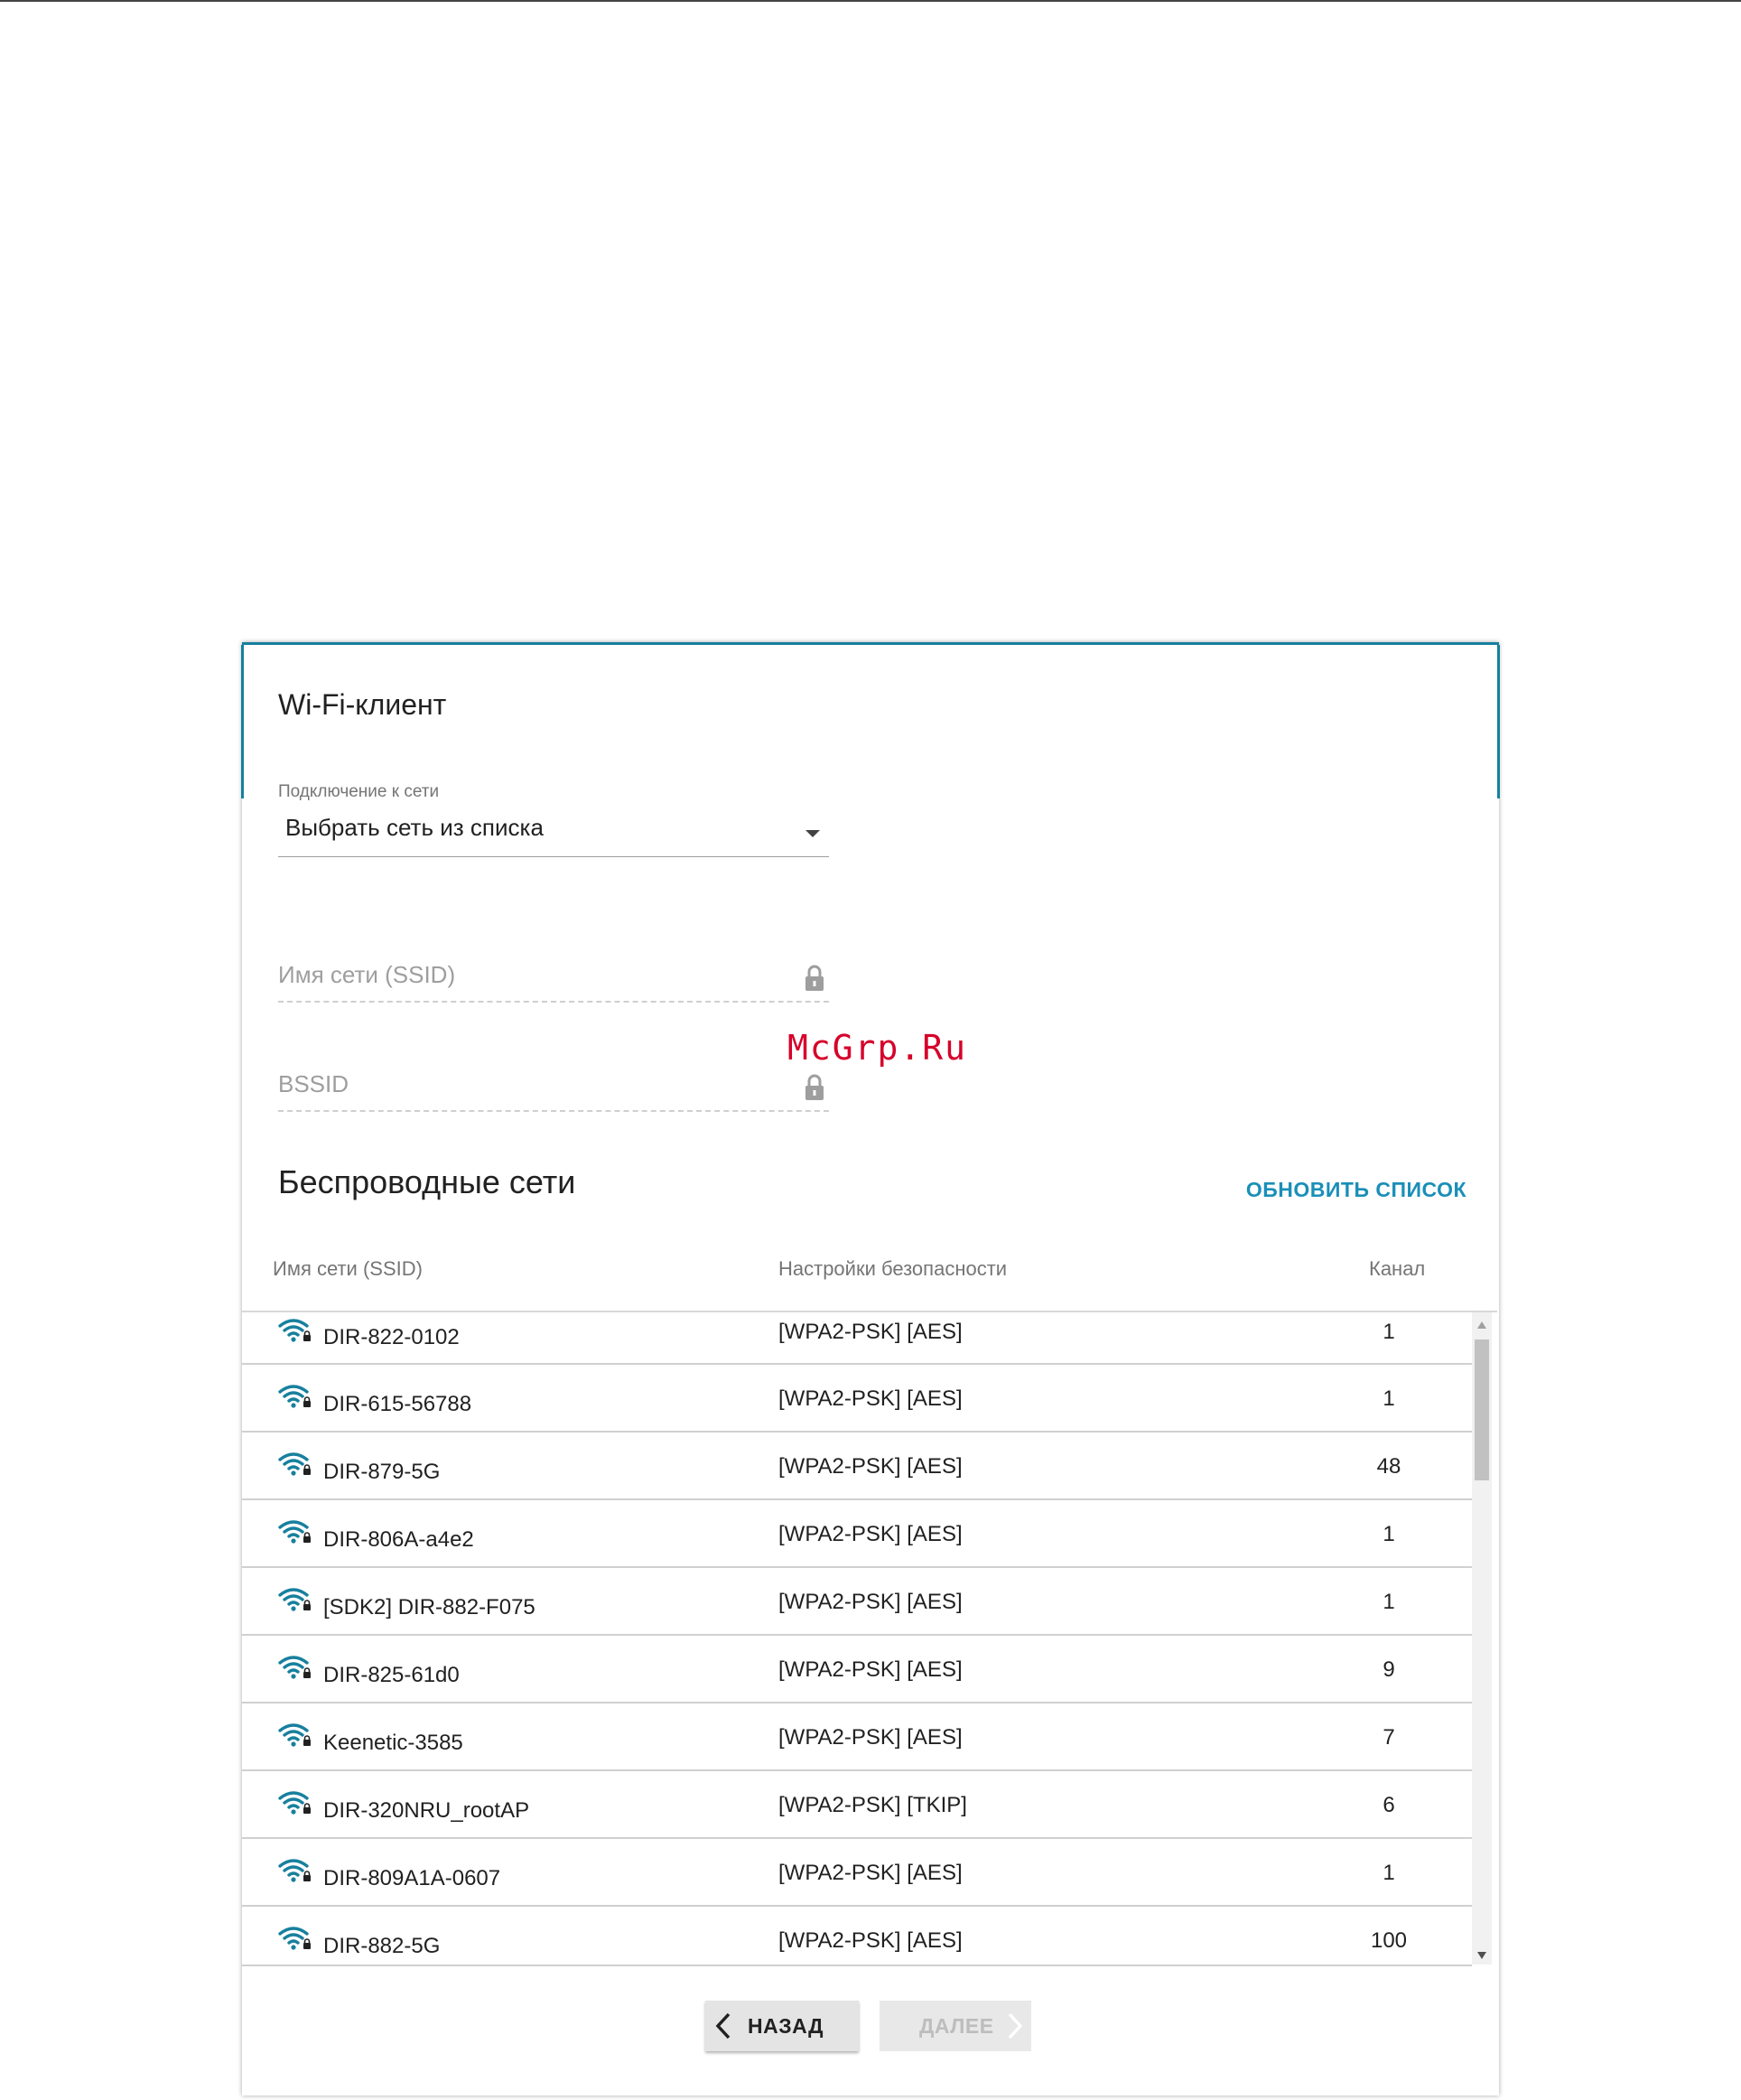 The image size is (1741, 2100). I want to click on network-security: [WPA2-PSK] [TKIP], so click(872, 1805).